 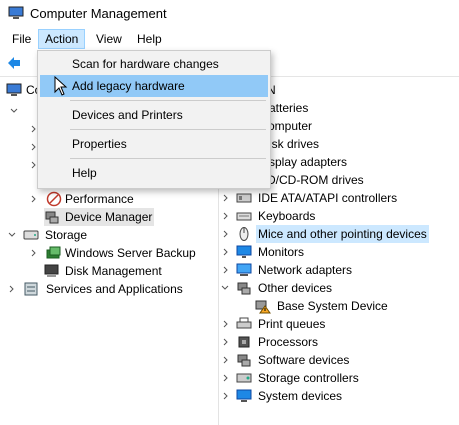 What do you see at coordinates (99, 199) in the screenshot?
I see `tree-label-performance: Performance` at bounding box center [99, 199].